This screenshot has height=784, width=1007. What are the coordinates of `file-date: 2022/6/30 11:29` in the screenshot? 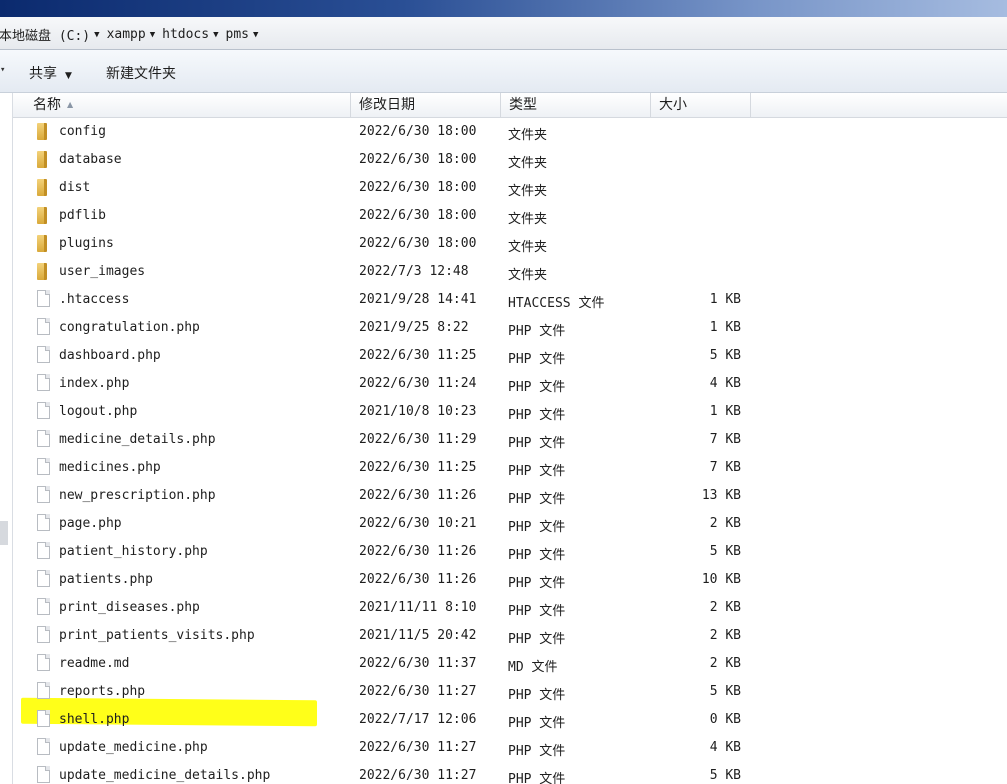 It's located at (418, 439).